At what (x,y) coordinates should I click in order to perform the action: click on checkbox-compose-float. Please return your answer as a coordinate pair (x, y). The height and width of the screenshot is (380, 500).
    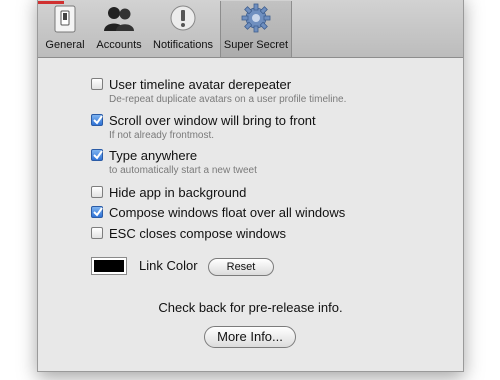
    Looking at the image, I should click on (97, 212).